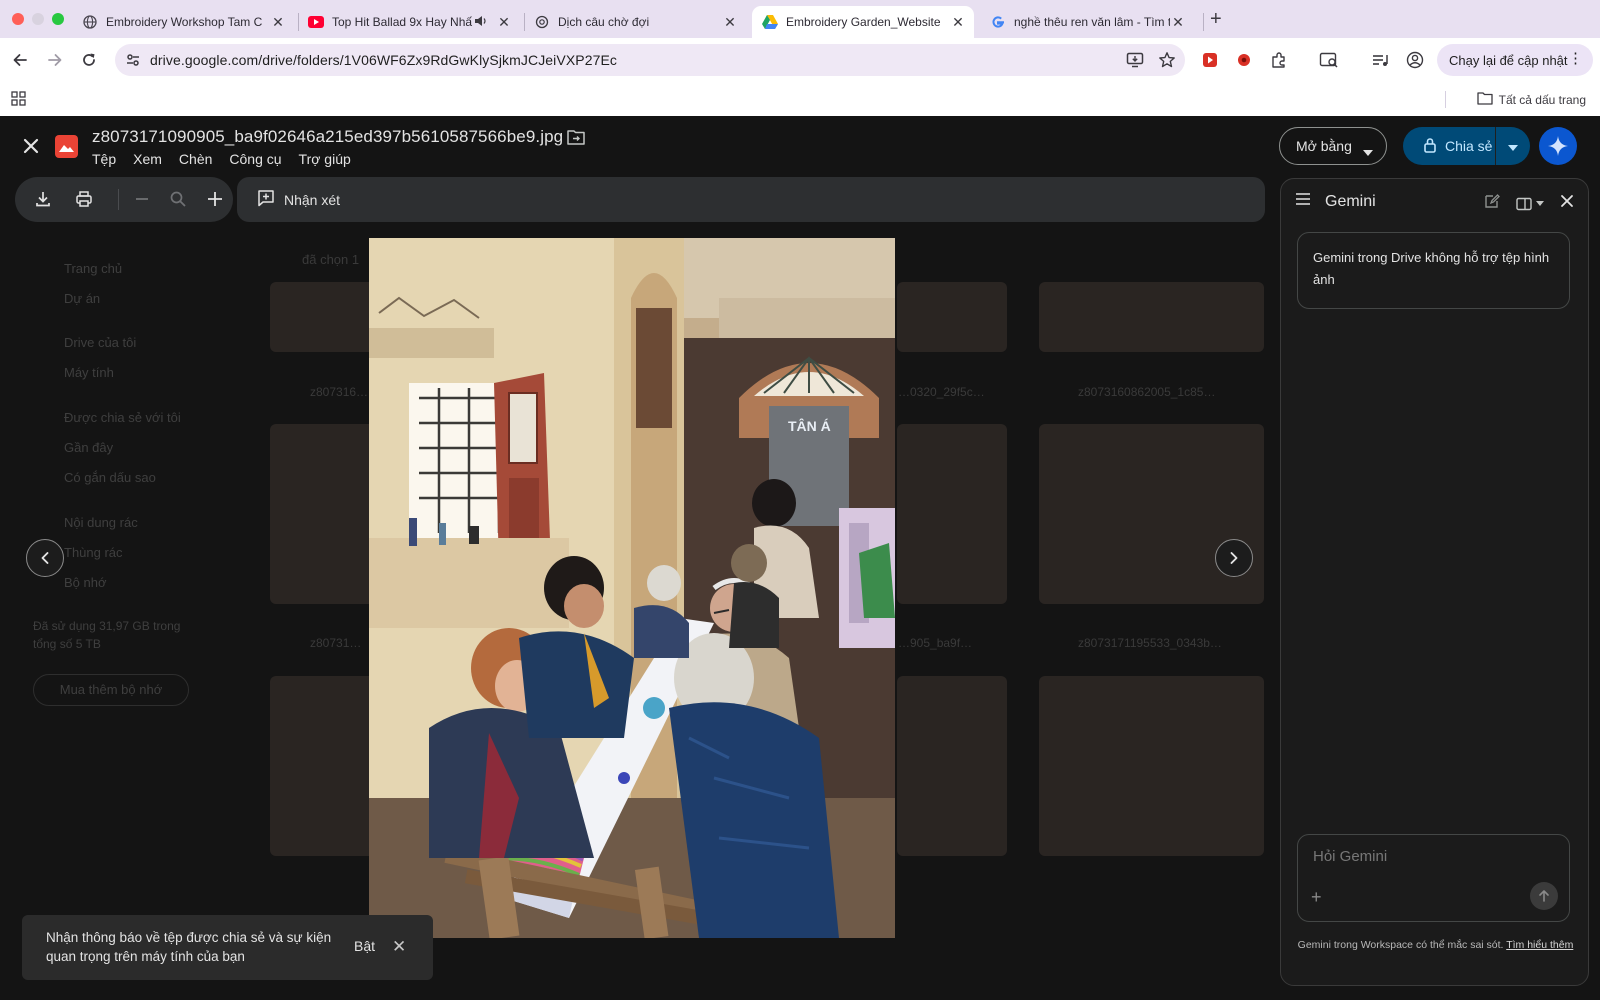  What do you see at coordinates (635, 22) in the screenshot?
I see `tab-dich-cau: Dịch câu chờ đợi ✕` at bounding box center [635, 22].